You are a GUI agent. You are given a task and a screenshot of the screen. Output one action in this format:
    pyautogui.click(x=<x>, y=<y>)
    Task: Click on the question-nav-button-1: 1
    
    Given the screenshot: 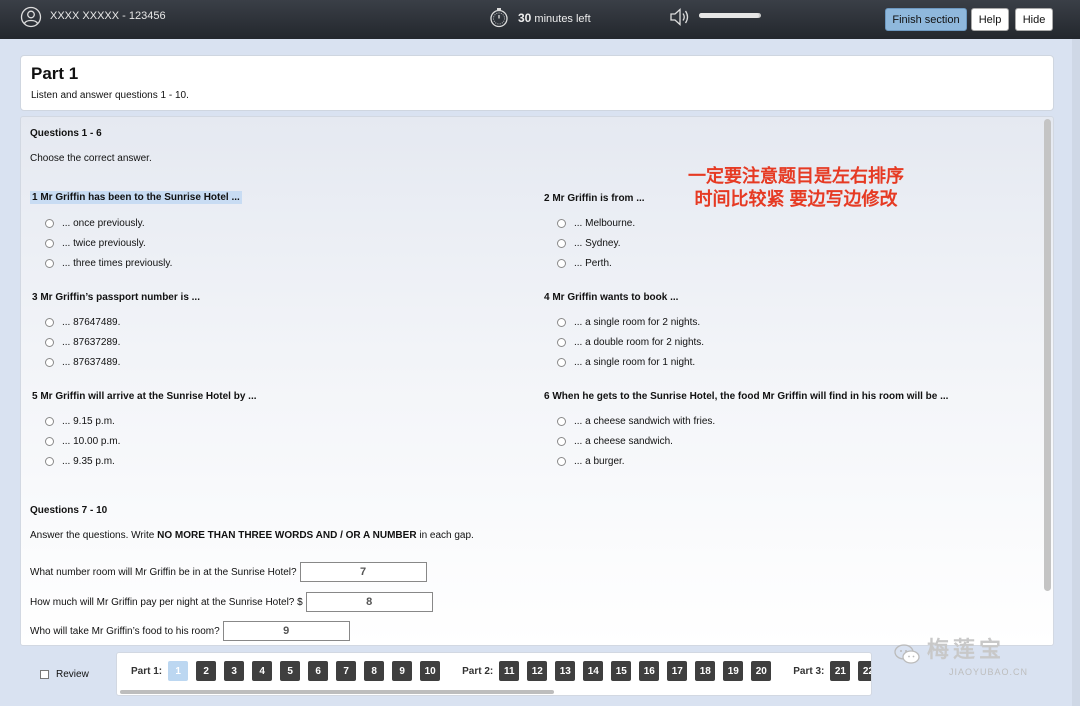 What is the action you would take?
    pyautogui.click(x=178, y=671)
    